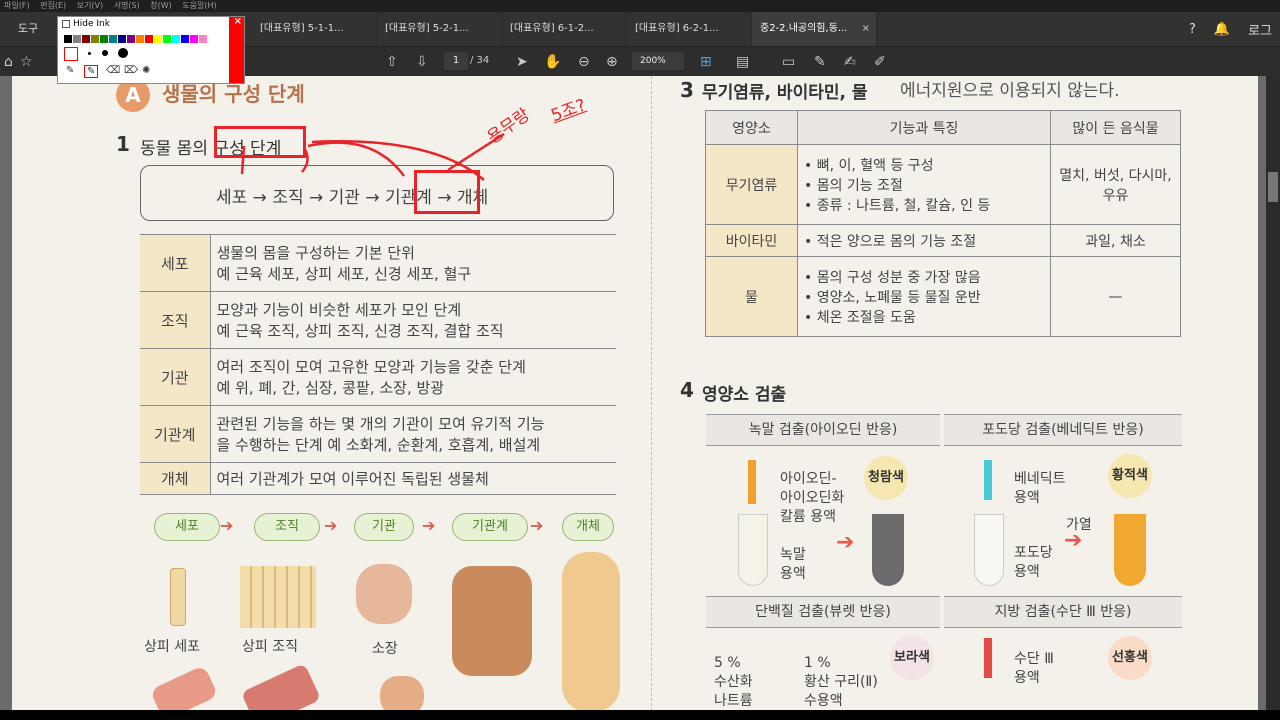 The image size is (1280, 720). What do you see at coordinates (522, 62) in the screenshot?
I see `select-cursor-icon: ➤` at bounding box center [522, 62].